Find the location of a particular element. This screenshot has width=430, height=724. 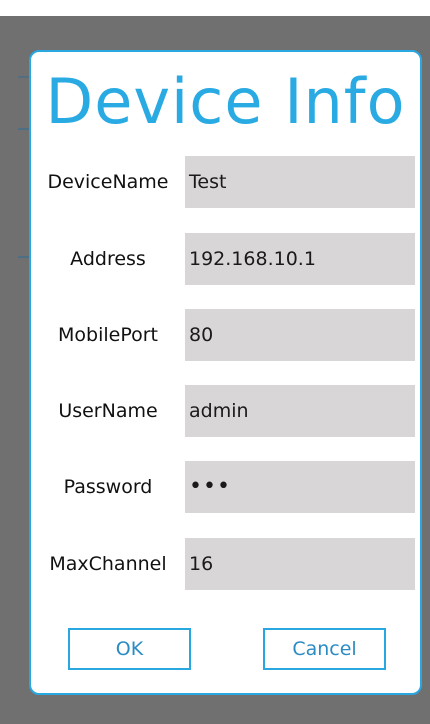

max-channel-label: MaxChannel is located at coordinates (108, 564).